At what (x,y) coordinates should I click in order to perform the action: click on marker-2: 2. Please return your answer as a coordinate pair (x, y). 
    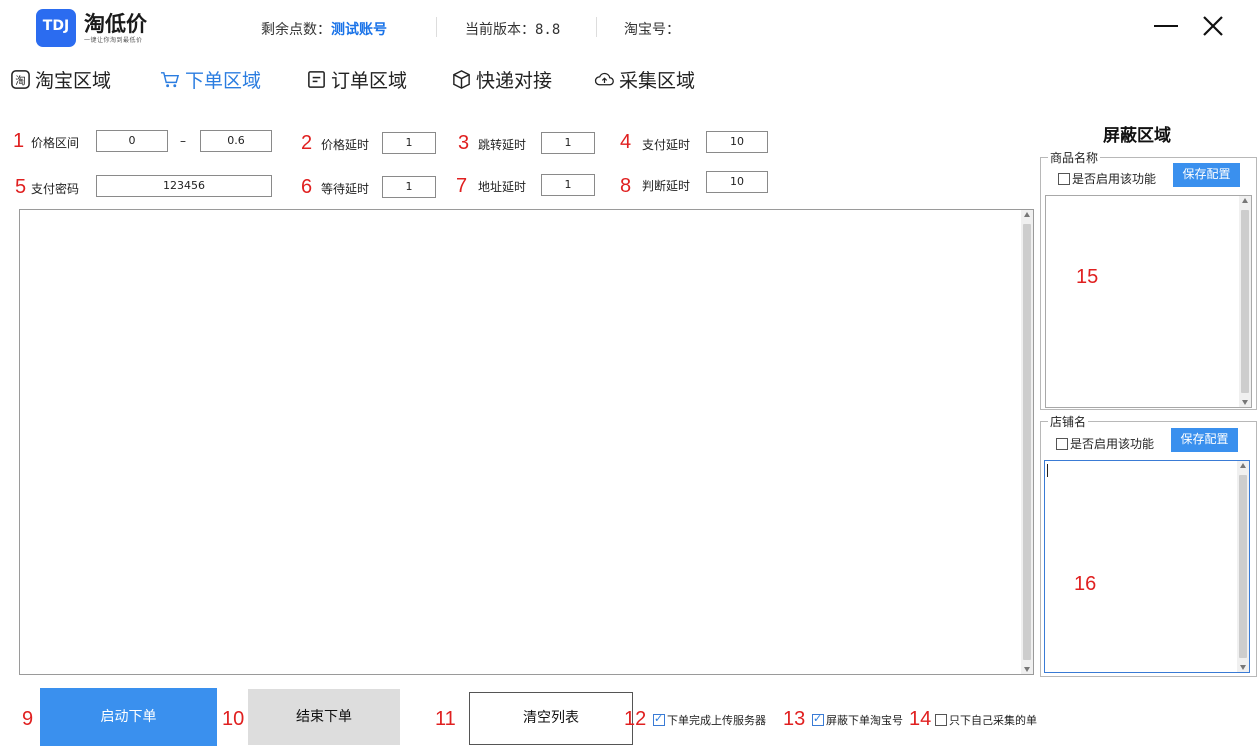
    Looking at the image, I should click on (307, 143).